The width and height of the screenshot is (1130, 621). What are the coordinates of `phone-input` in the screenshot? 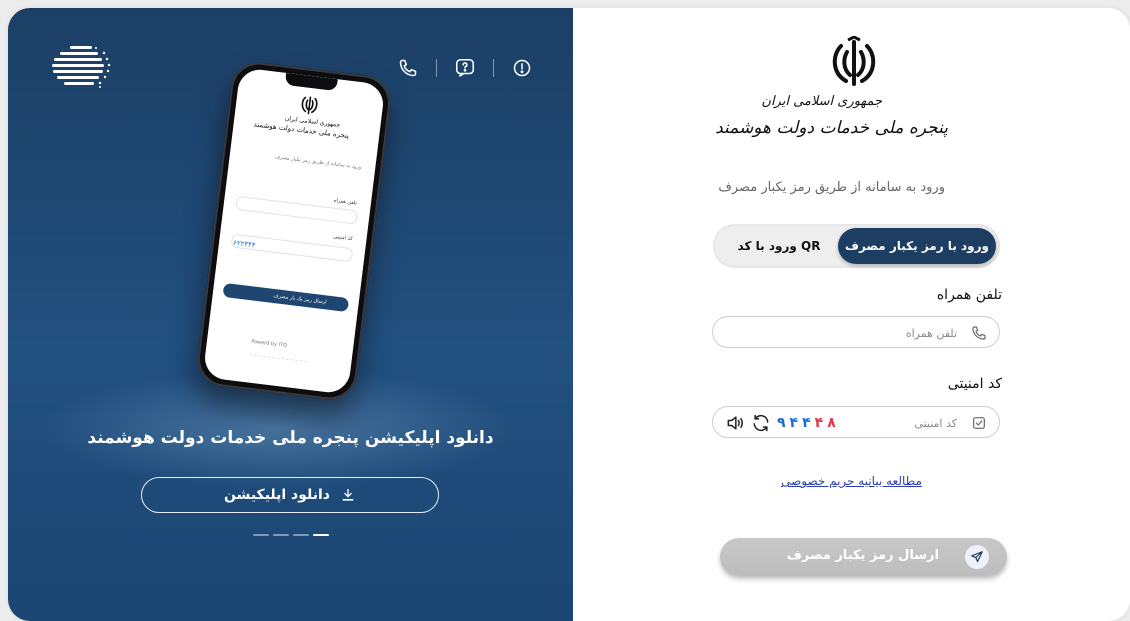 It's located at (897, 333).